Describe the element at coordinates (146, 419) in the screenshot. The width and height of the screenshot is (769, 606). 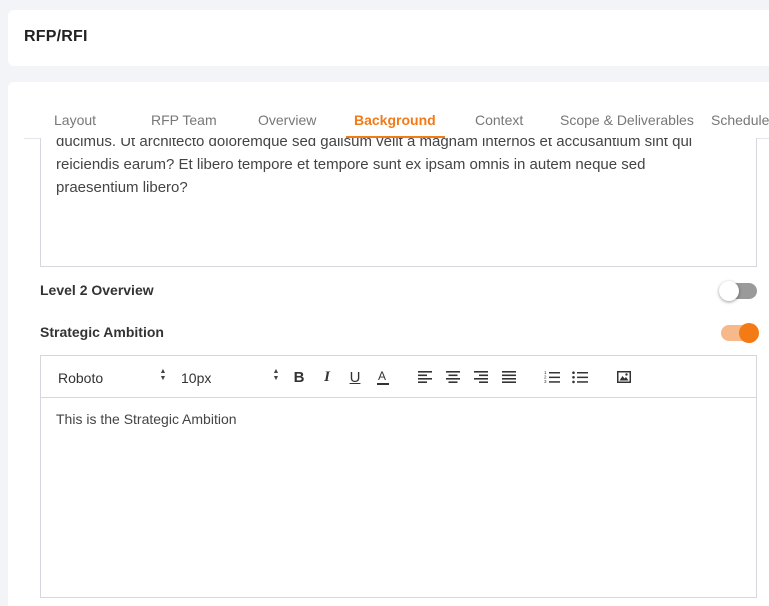
I see `editor-content: This is the Strategic Ambition` at that location.